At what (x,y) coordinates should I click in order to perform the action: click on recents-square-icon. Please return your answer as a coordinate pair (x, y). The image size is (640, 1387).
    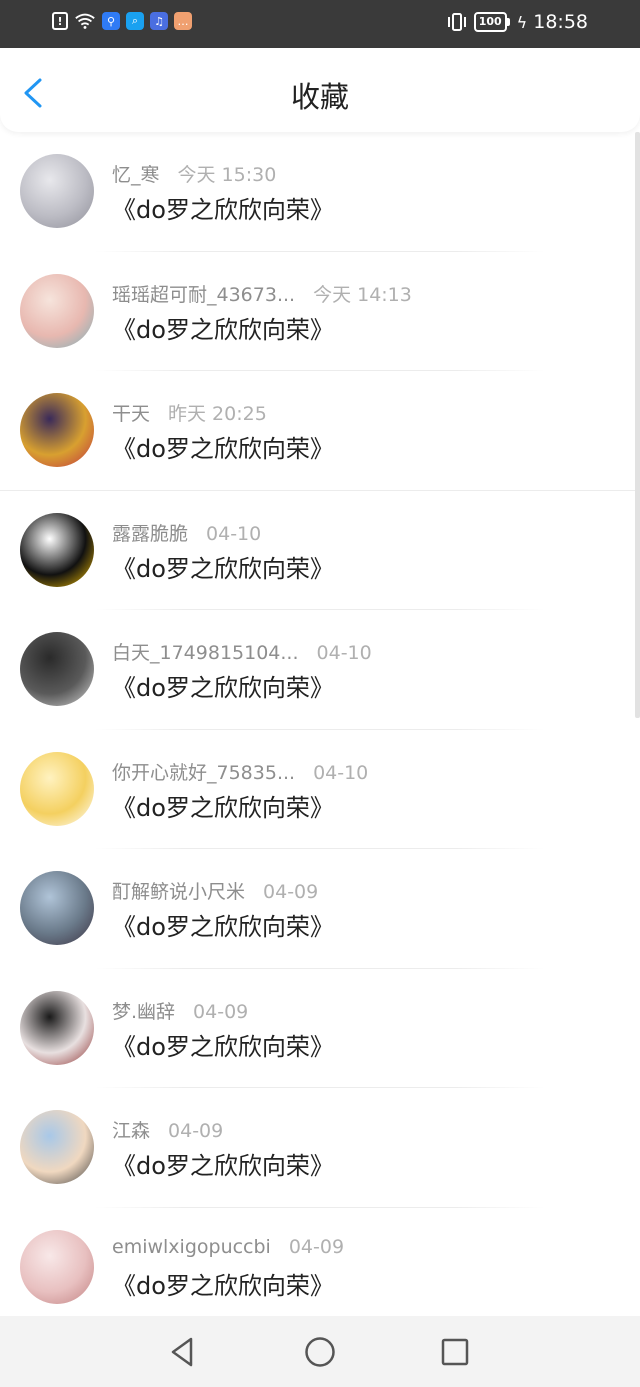
    Looking at the image, I should click on (455, 1352).